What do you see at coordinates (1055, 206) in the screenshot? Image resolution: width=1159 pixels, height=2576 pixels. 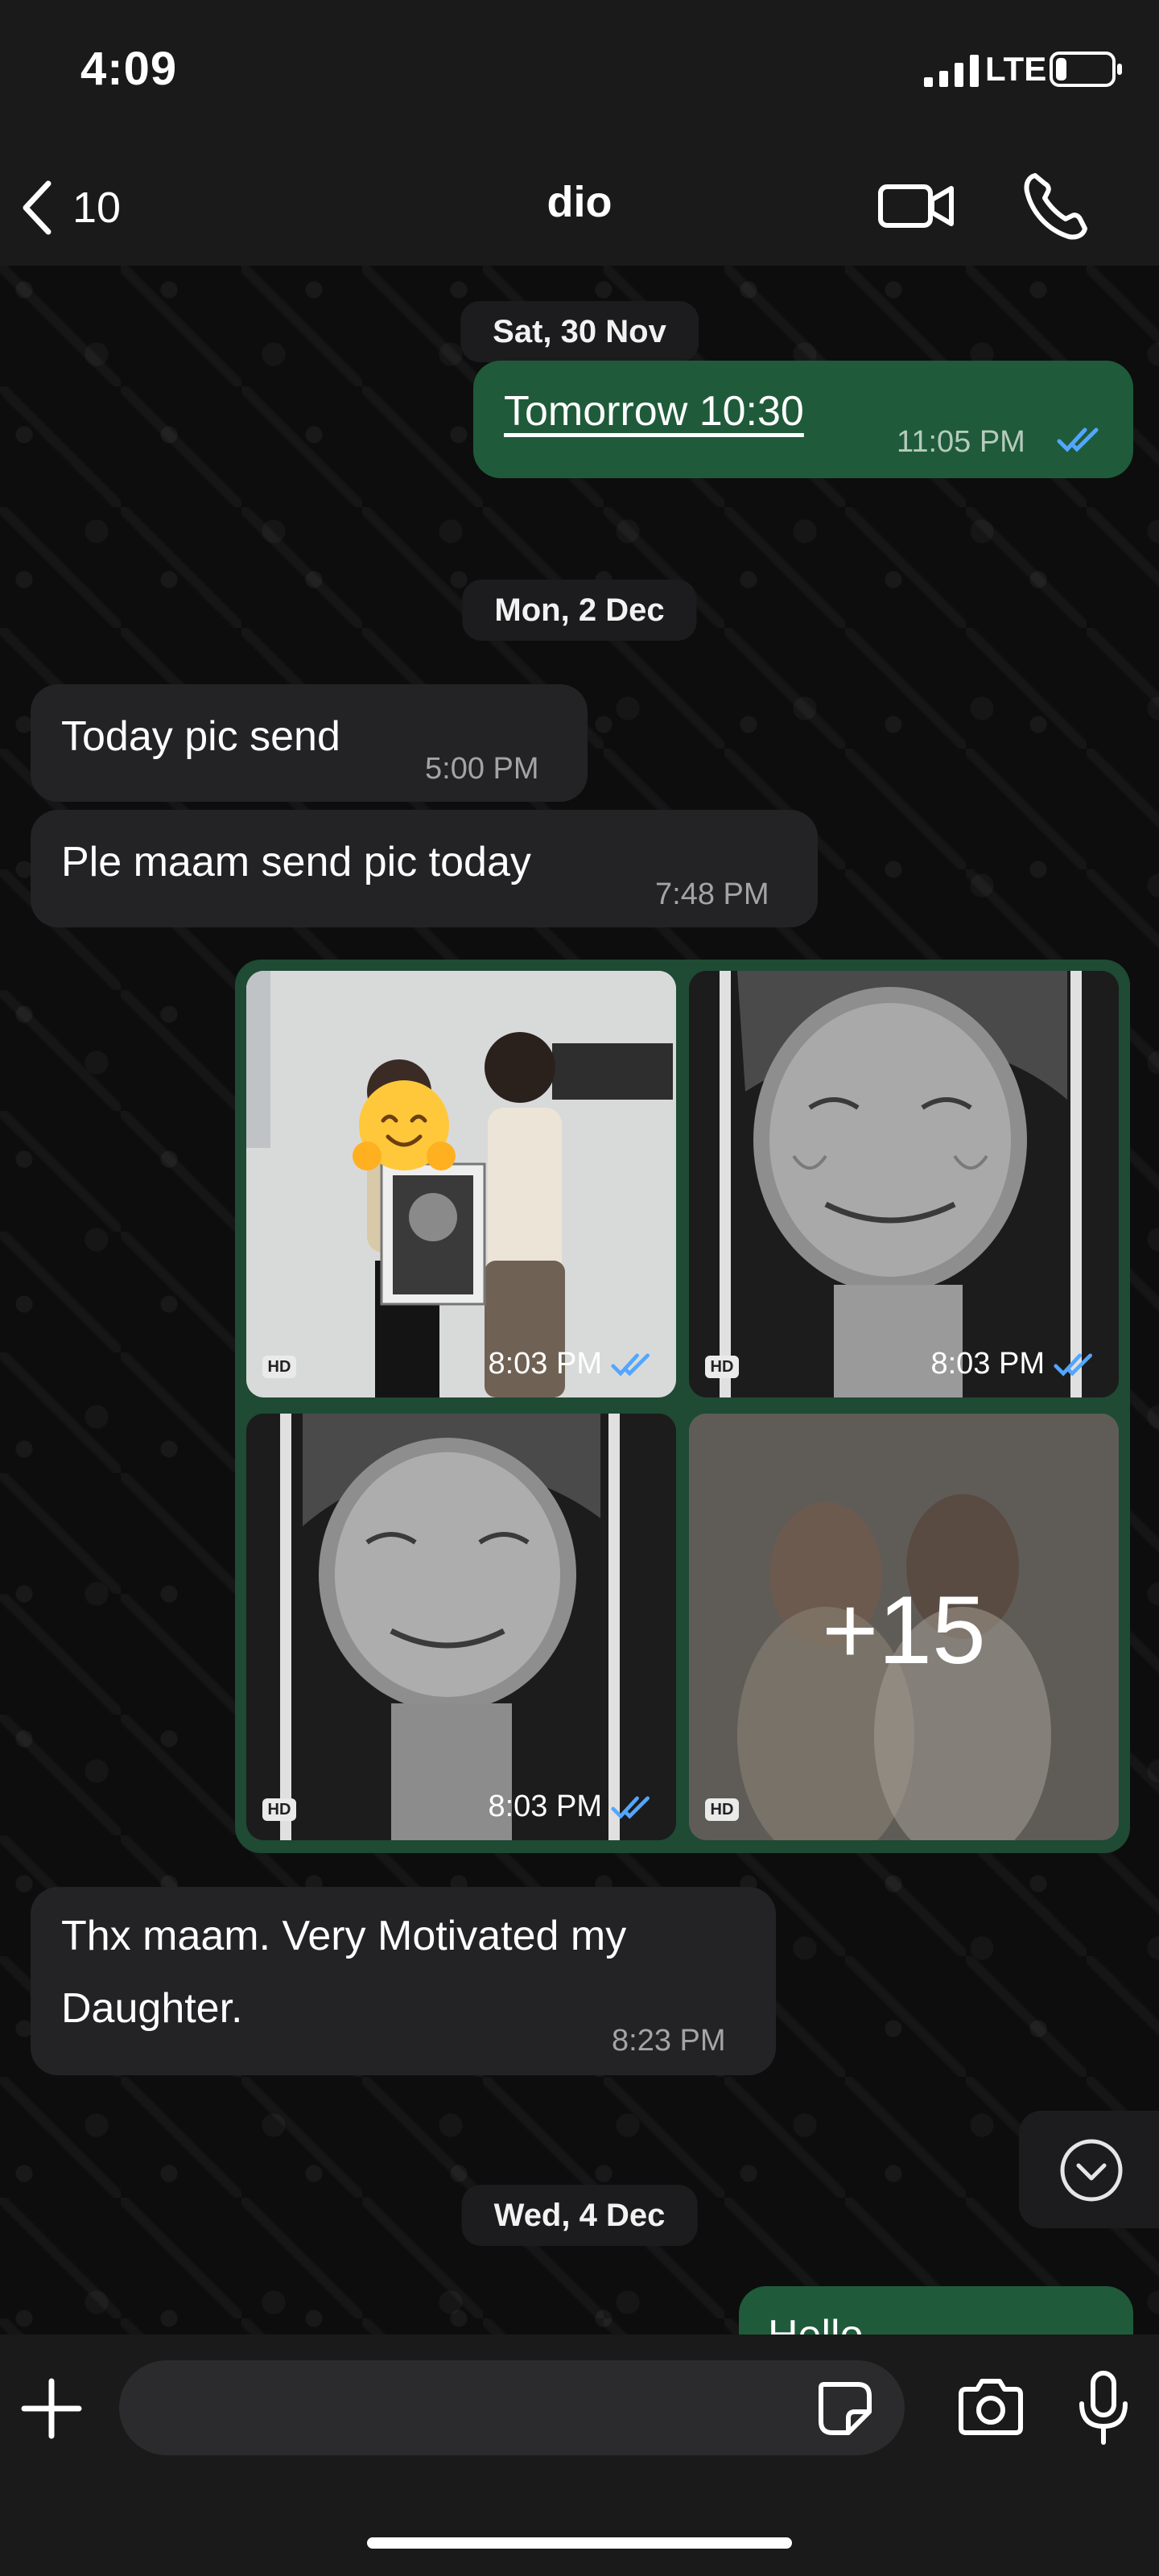 I see `phone-icon` at bounding box center [1055, 206].